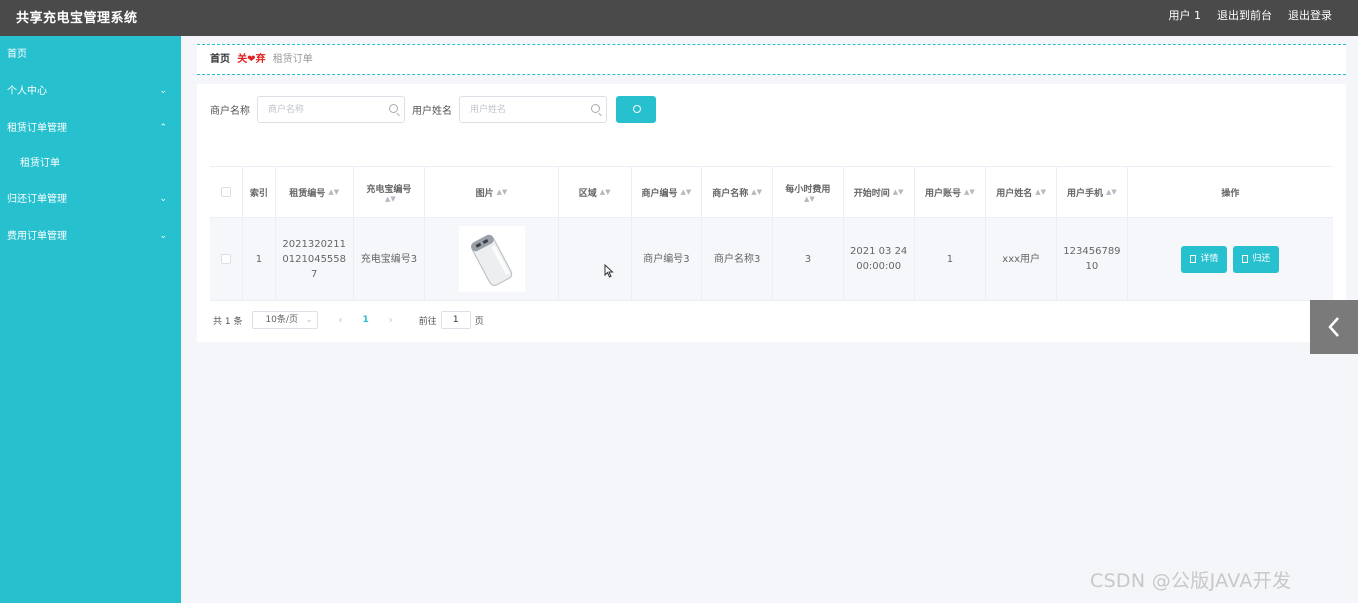  I want to click on sidebar-item-label: 首页, so click(17, 54).